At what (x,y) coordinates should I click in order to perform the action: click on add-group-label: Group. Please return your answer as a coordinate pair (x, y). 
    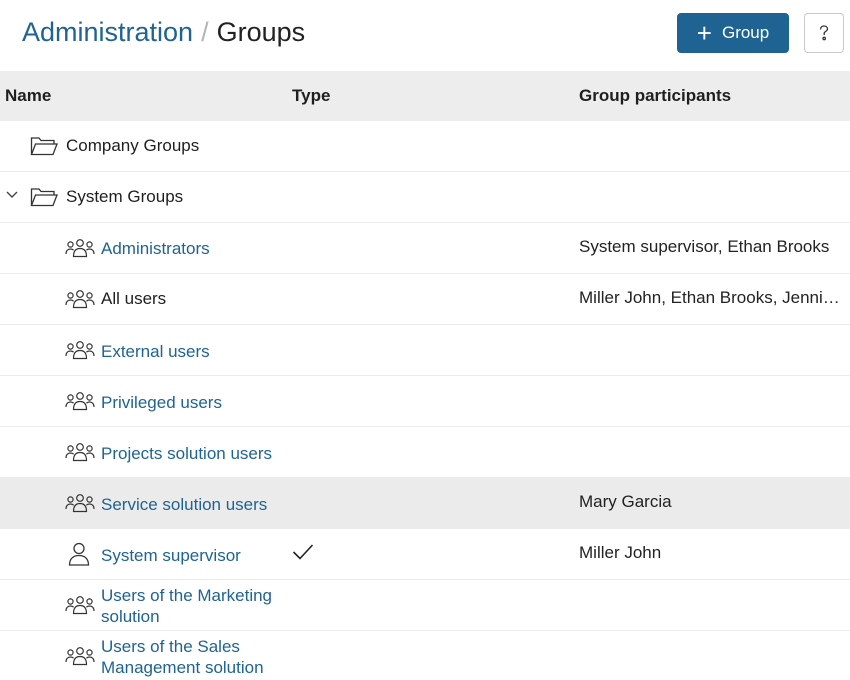
    Looking at the image, I should click on (745, 32).